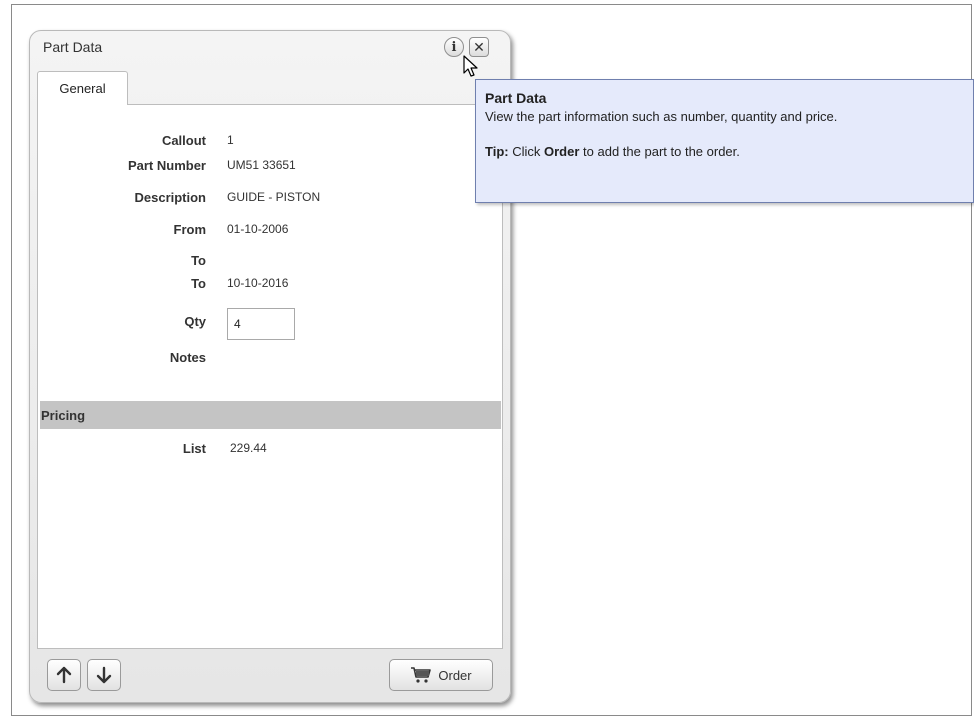 The height and width of the screenshot is (720, 974). I want to click on qty-input, so click(261, 324).